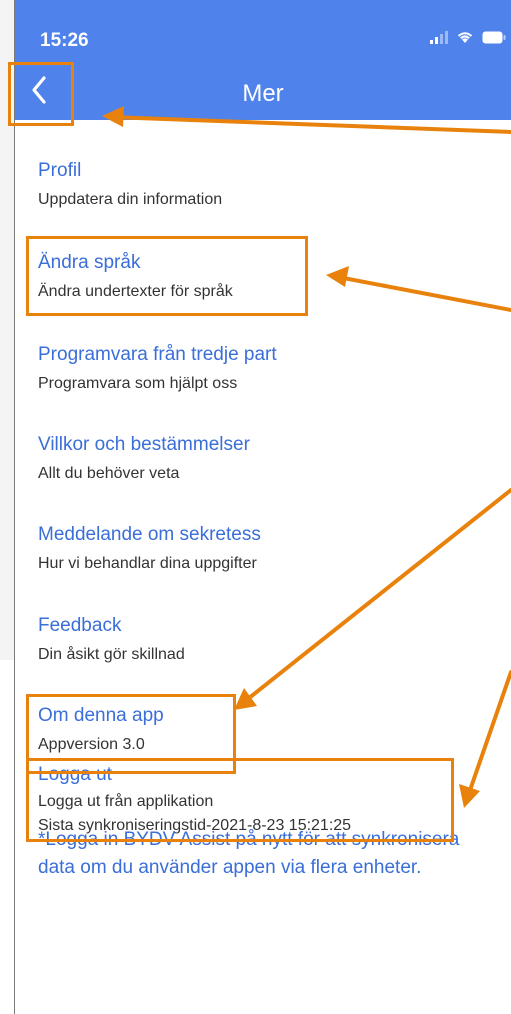 Image resolution: width=511 pixels, height=1014 pixels. I want to click on arrowhead-language, so click(337, 276).